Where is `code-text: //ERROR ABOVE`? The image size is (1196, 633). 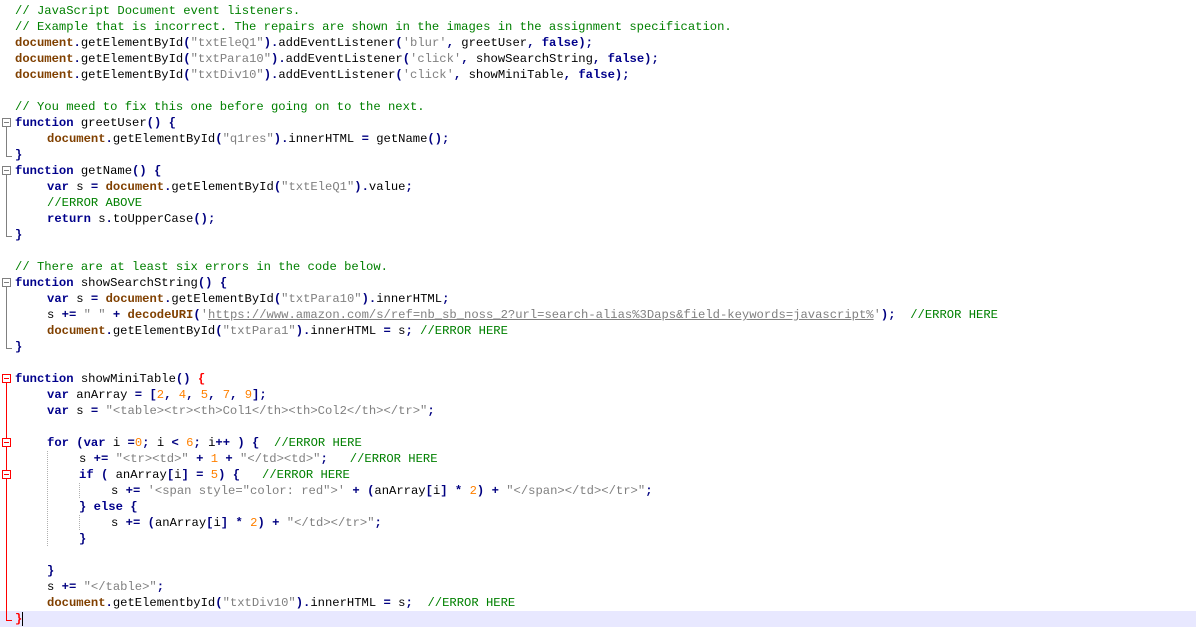
code-text: //ERROR ABOVE is located at coordinates (94, 203).